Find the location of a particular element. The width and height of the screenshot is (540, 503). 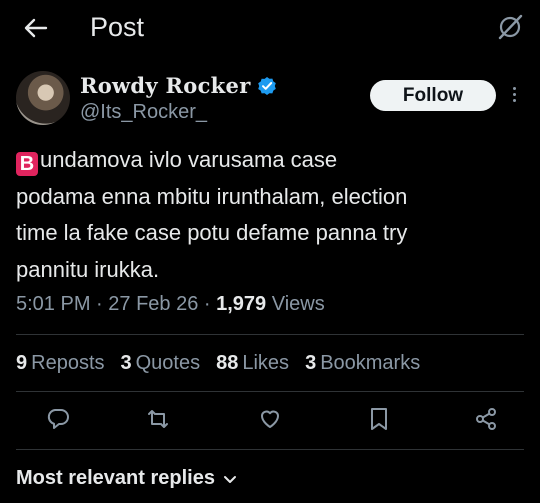

share-icon is located at coordinates (486, 419).